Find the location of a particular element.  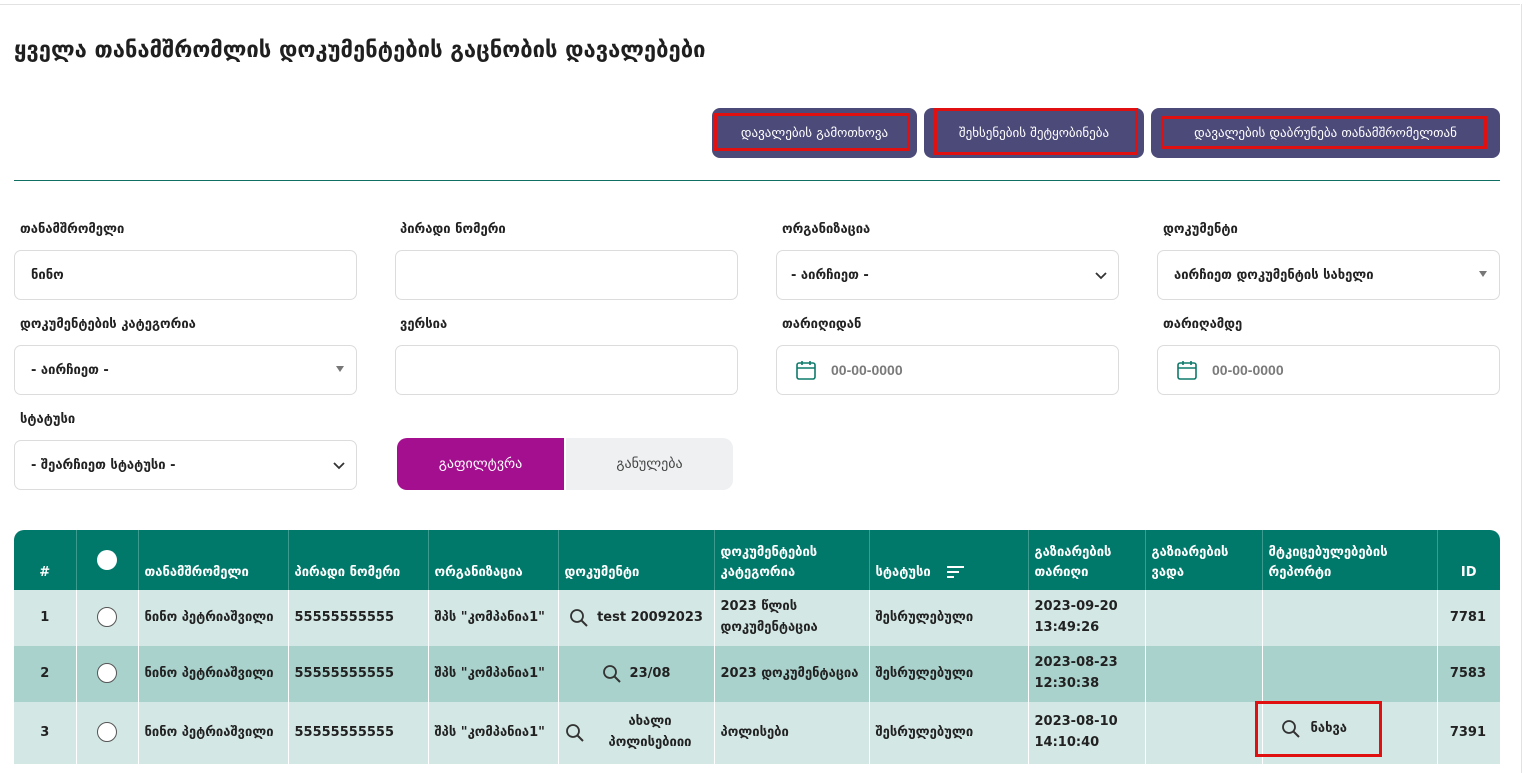

col-header-select is located at coordinates (107, 560).